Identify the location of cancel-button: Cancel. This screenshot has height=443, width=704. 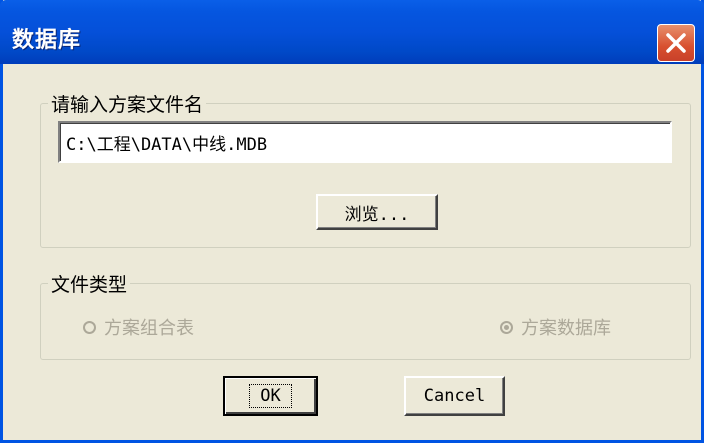
(454, 396).